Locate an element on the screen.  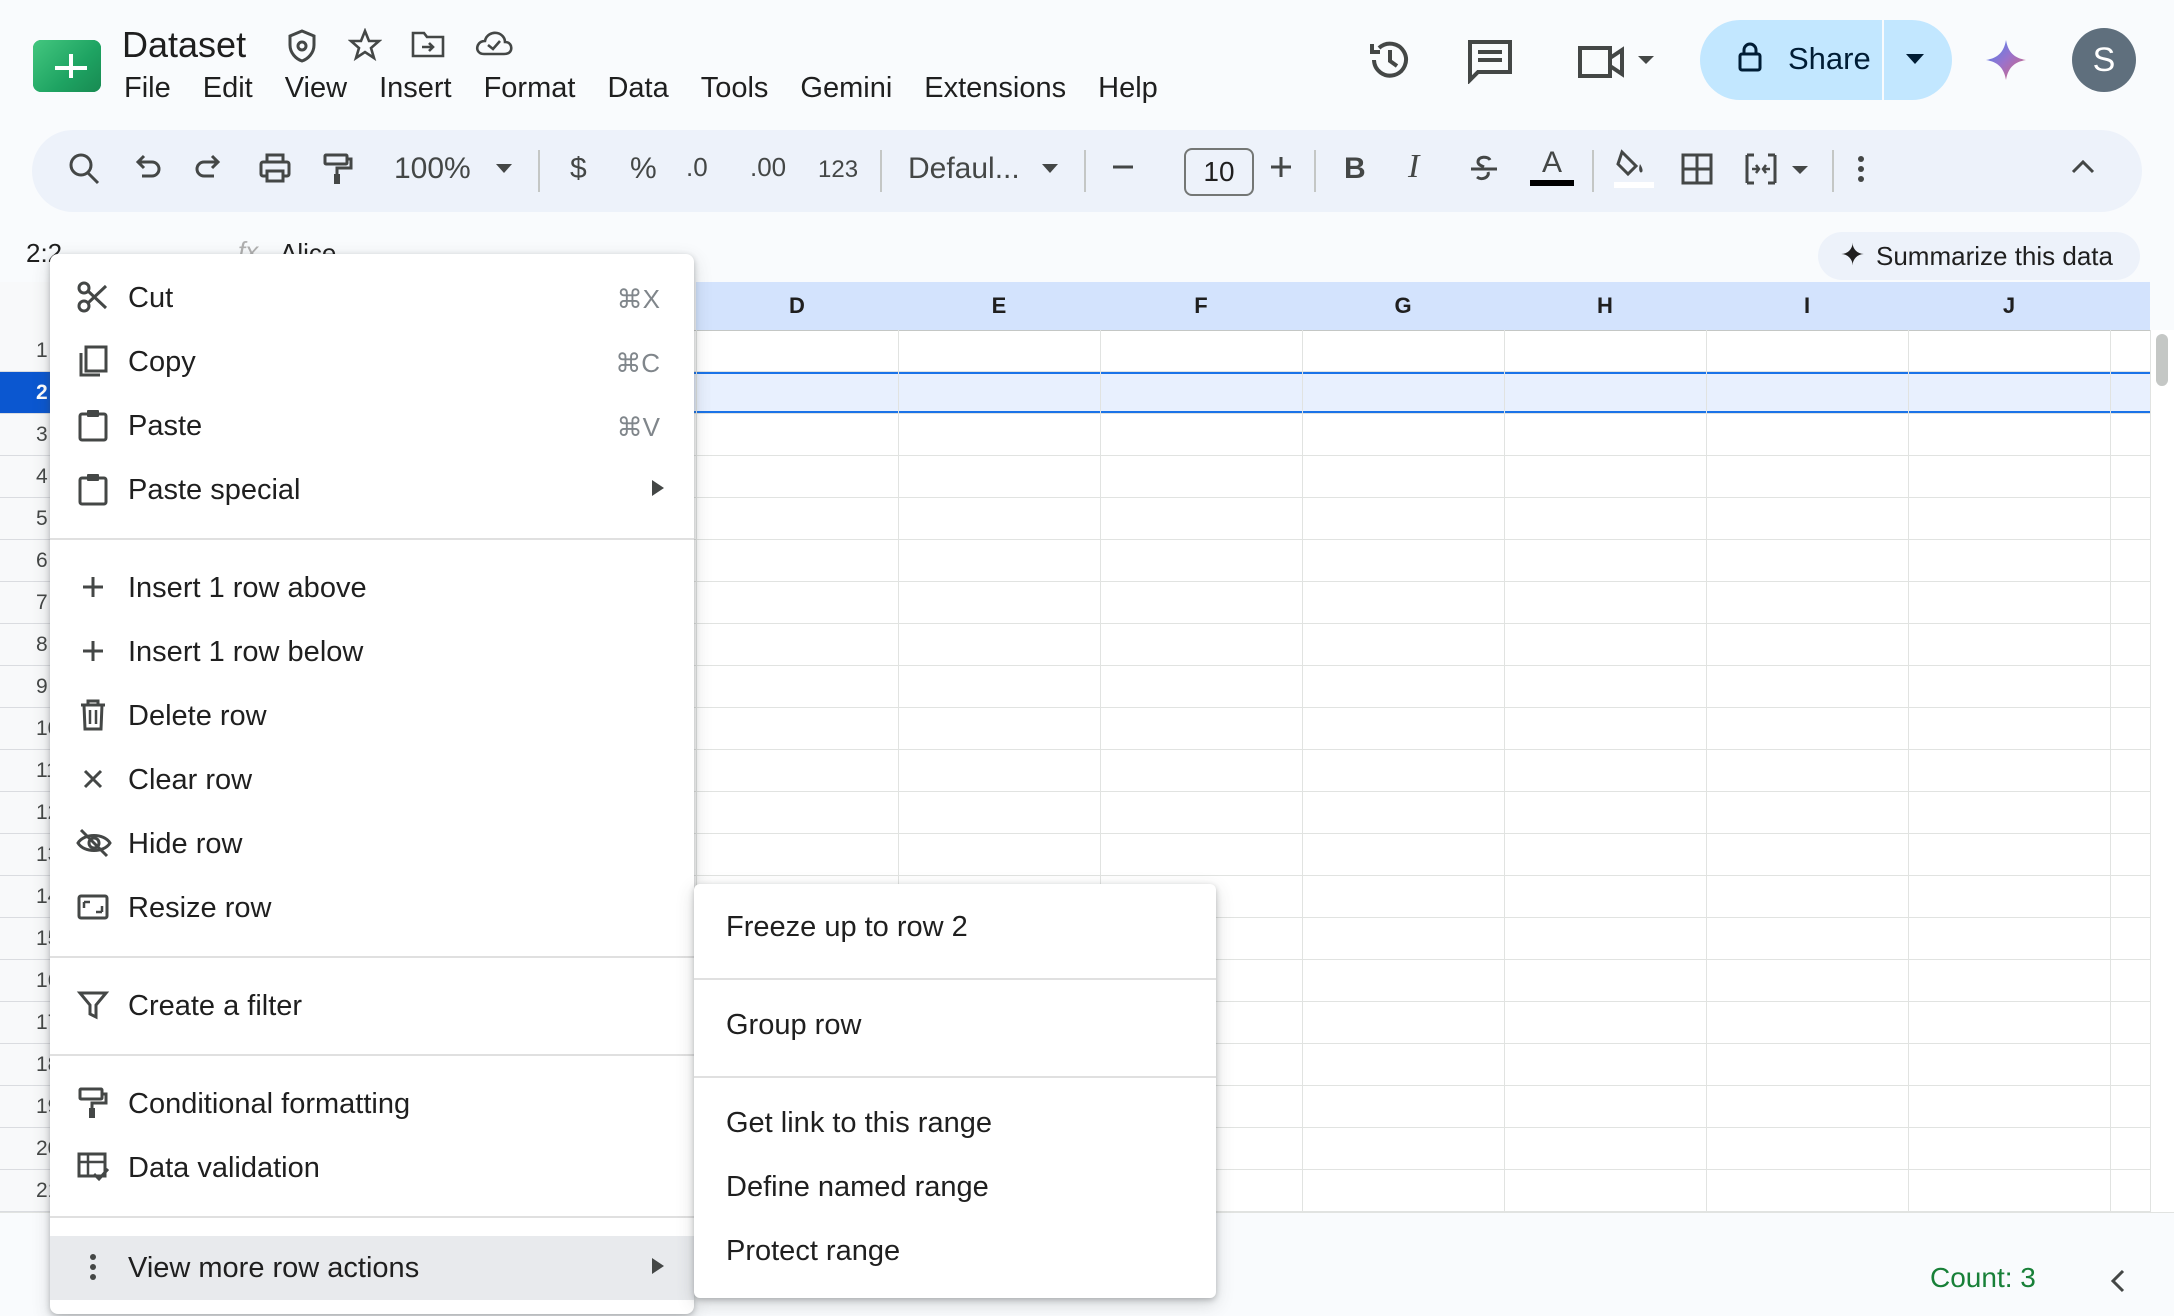
row-header: 12 is located at coordinates (26, 813).